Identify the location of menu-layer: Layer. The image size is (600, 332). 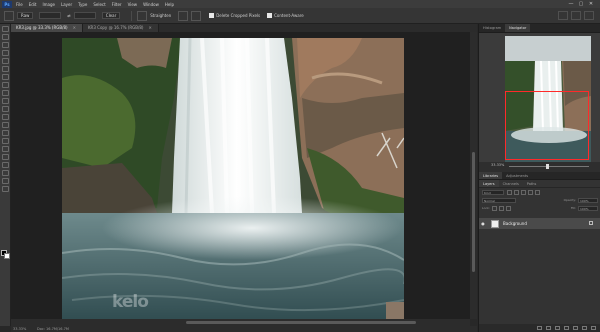
(66, 4).